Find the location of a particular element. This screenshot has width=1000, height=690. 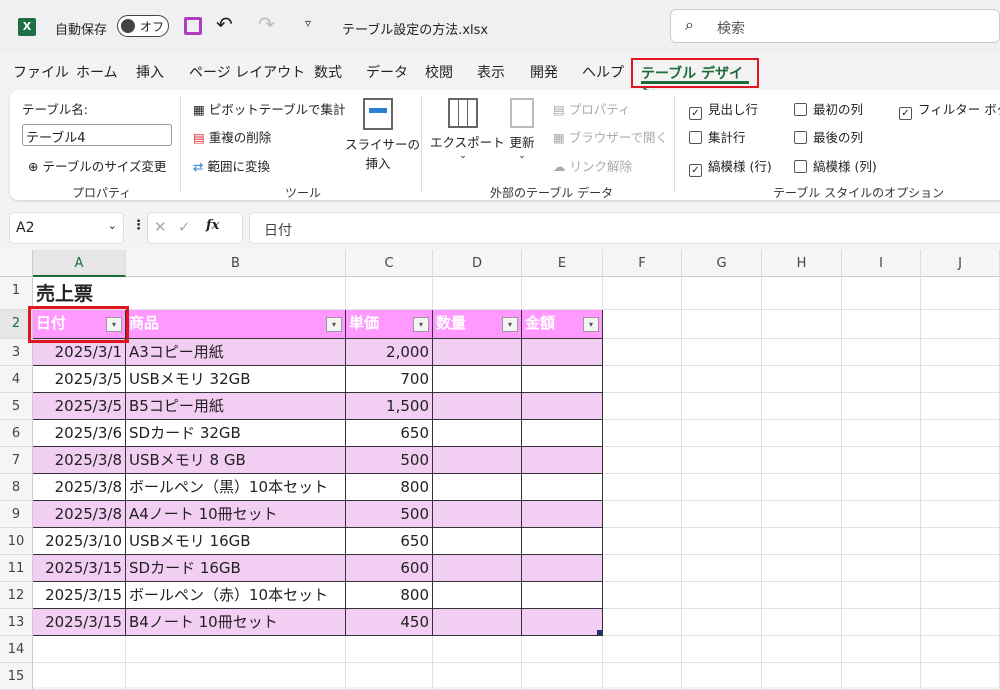

export-button: エクスポート ⌄ is located at coordinates (467, 129).